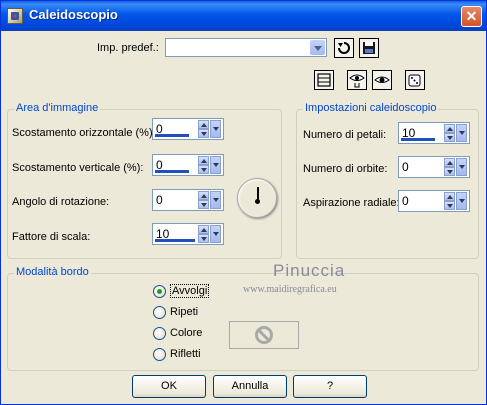  I want to click on radio-reflect: Rifletti, so click(193, 355).